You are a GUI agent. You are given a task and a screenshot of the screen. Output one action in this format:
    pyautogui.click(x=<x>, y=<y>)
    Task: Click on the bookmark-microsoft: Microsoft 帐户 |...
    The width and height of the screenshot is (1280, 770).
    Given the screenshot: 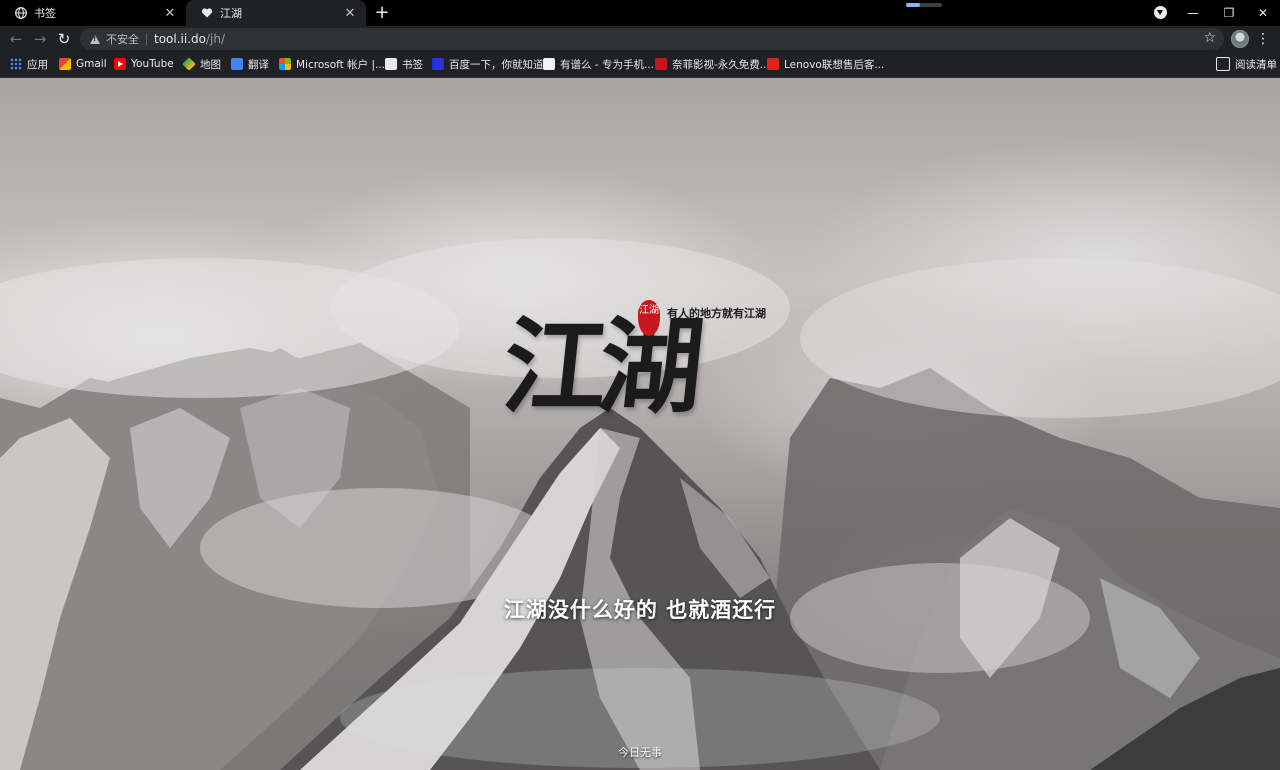 What is the action you would take?
    pyautogui.click(x=332, y=64)
    